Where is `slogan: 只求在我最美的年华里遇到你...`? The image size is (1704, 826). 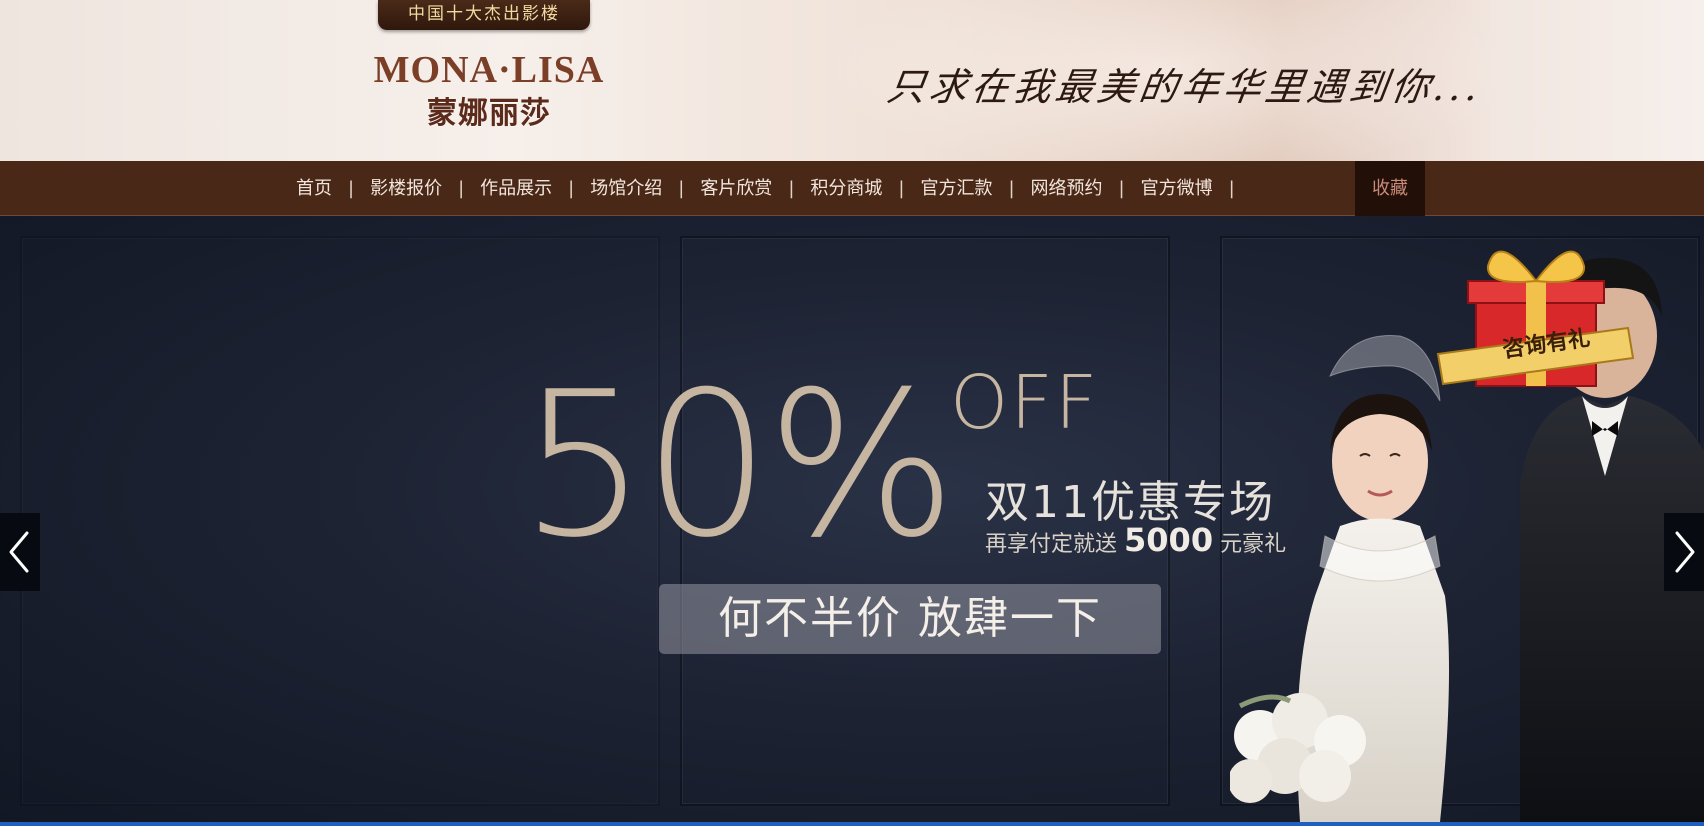
slogan: 只求在我最美的年华里遇到你... is located at coordinates (1184, 87).